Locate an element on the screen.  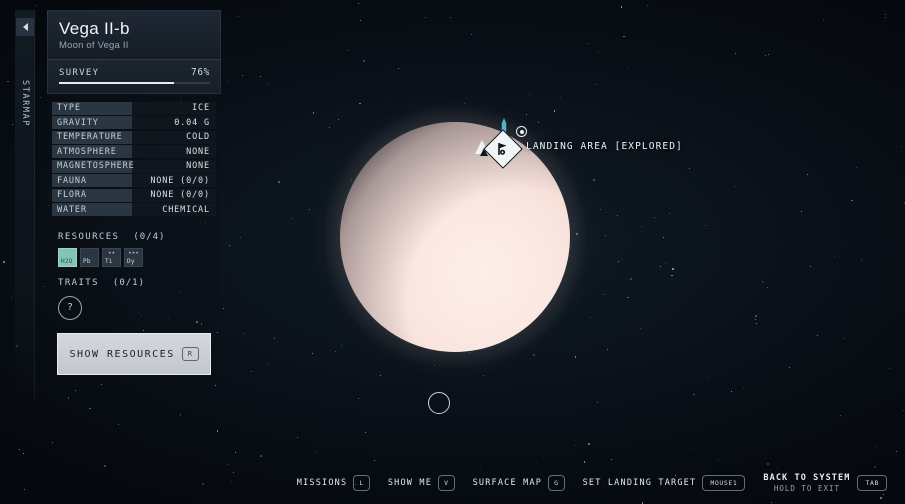
stat-key: TYPE is located at coordinates (92, 108).